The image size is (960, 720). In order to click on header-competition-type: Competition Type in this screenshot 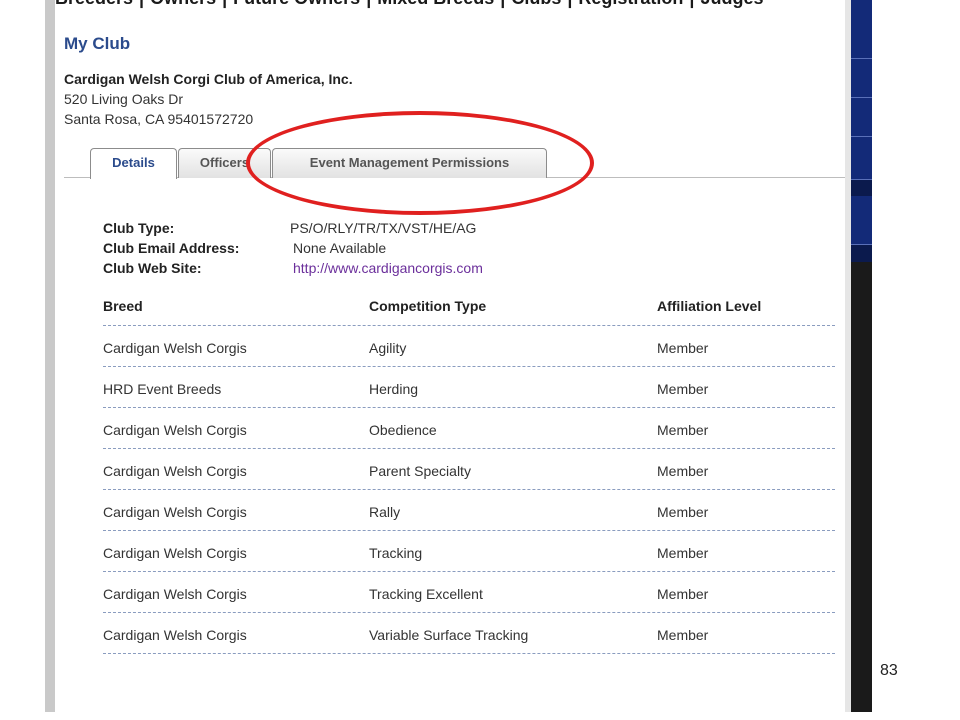, I will do `click(428, 306)`.